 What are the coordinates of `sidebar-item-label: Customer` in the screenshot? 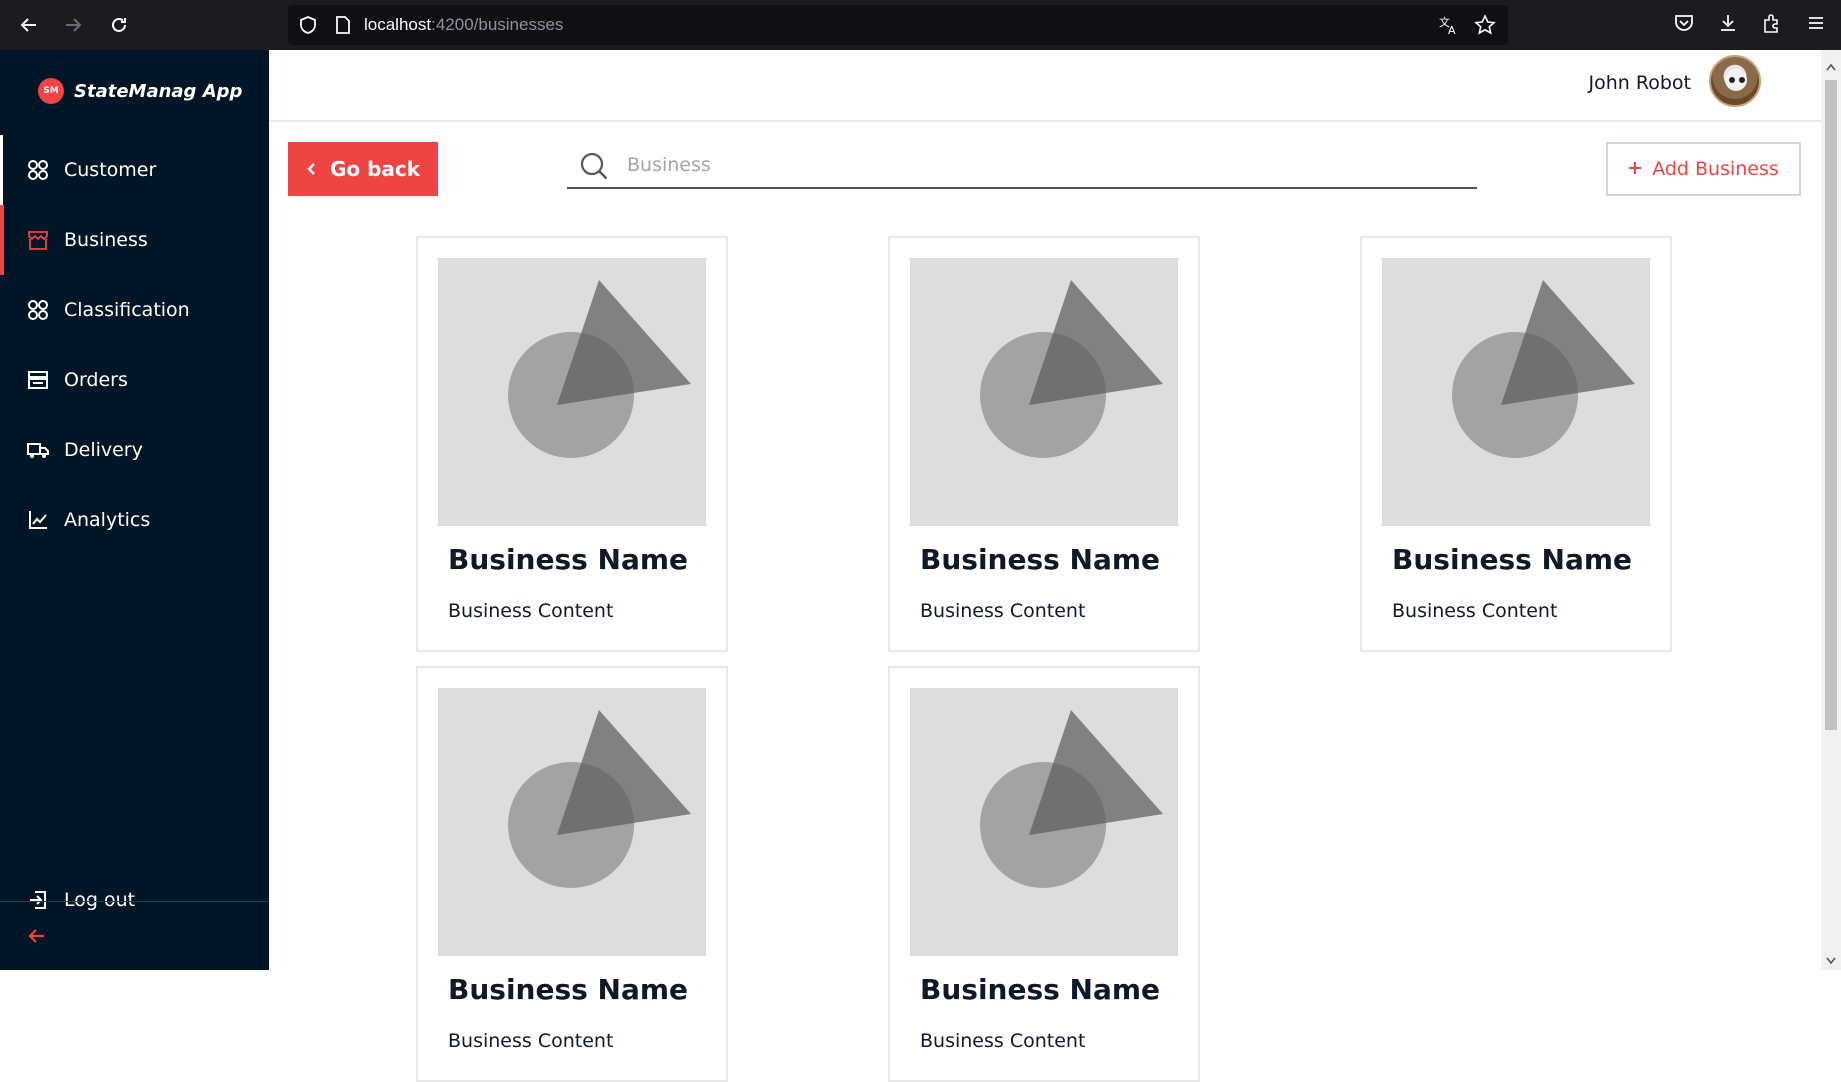 It's located at (110, 170).